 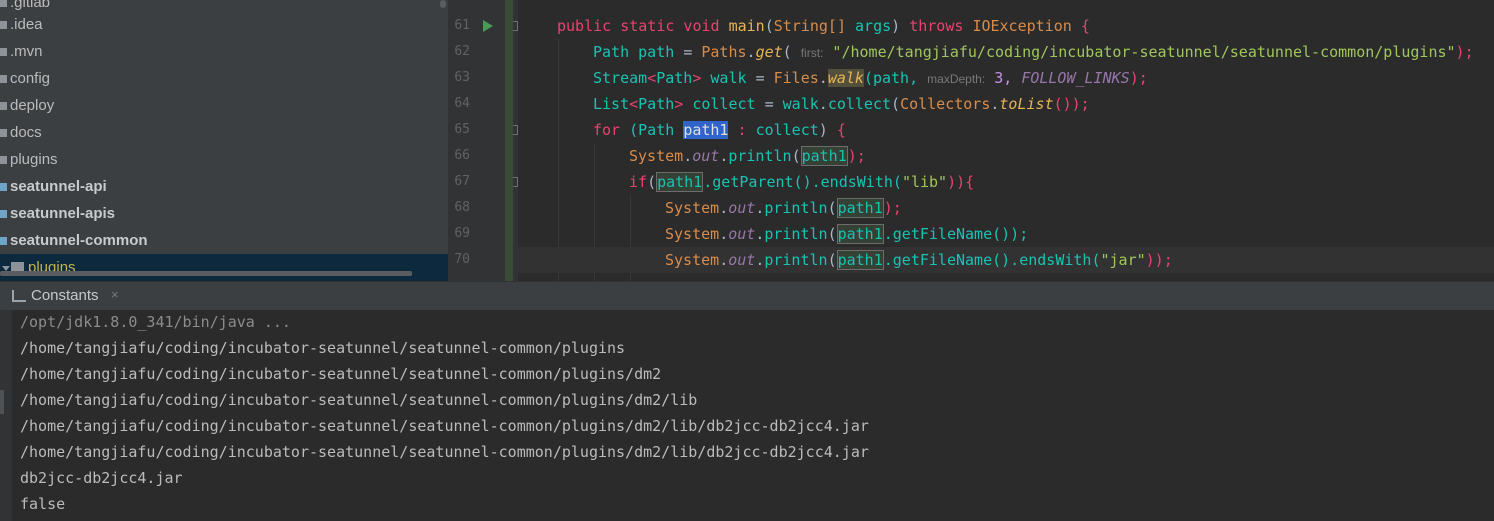 What do you see at coordinates (462, 259) in the screenshot?
I see `line-number: 70` at bounding box center [462, 259].